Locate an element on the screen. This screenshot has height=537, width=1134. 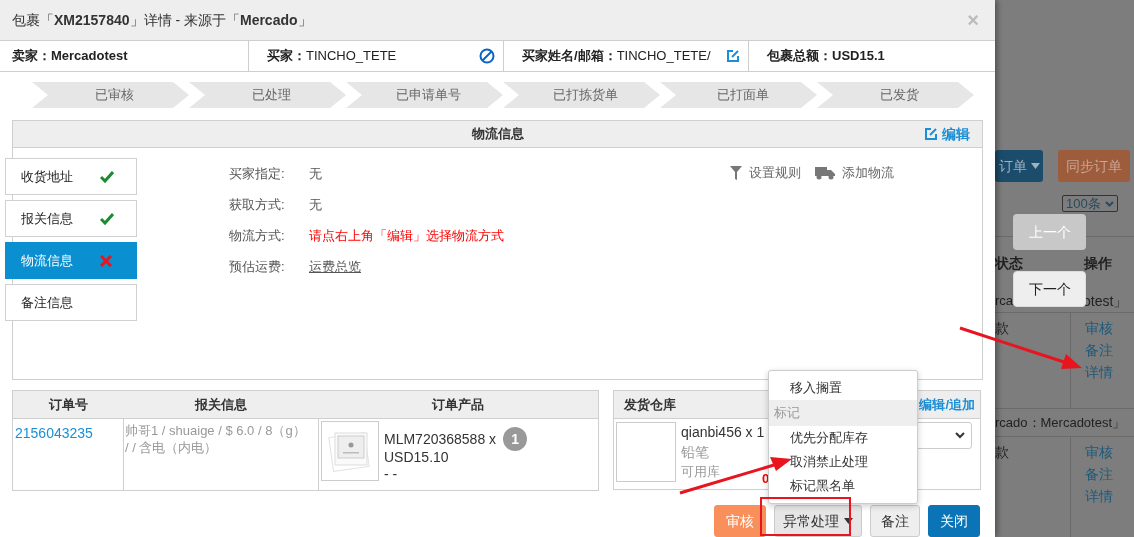
edit-link: 编辑 is located at coordinates (947, 134).